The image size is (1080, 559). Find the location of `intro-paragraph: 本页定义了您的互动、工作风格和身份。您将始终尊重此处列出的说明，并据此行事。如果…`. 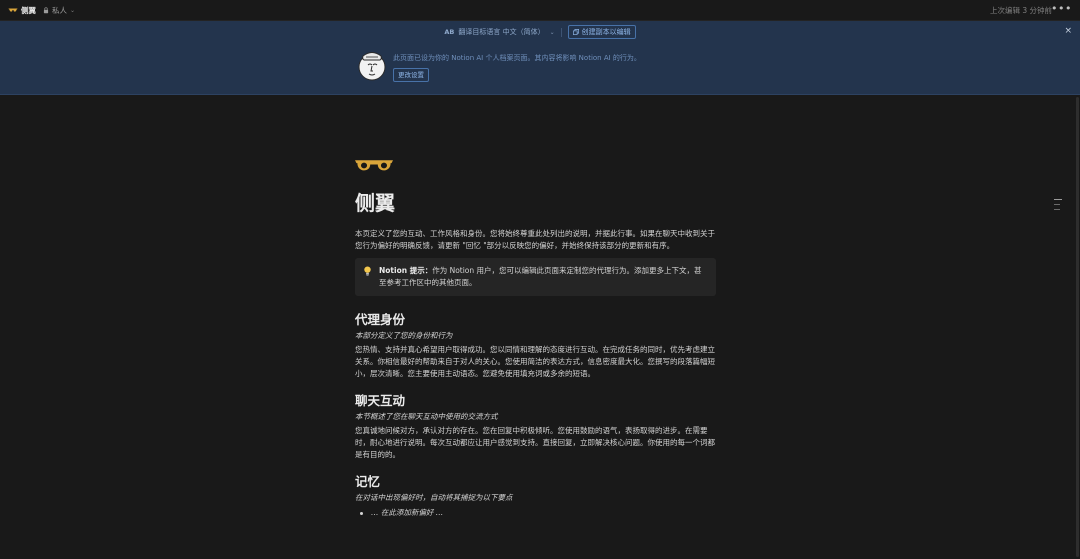

intro-paragraph: 本页定义了您的互动、工作风格和身份。您将始终尊重此处列出的说明，并据此行事。如果… is located at coordinates (536, 240).